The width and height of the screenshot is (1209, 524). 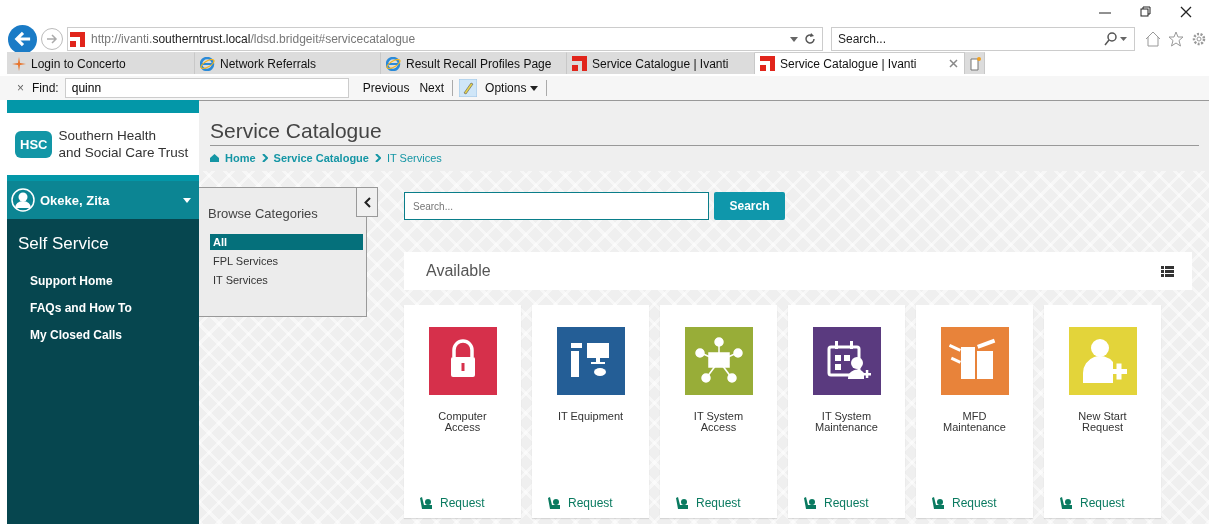 I want to click on page-title: Service Catalogue, so click(x=704, y=132).